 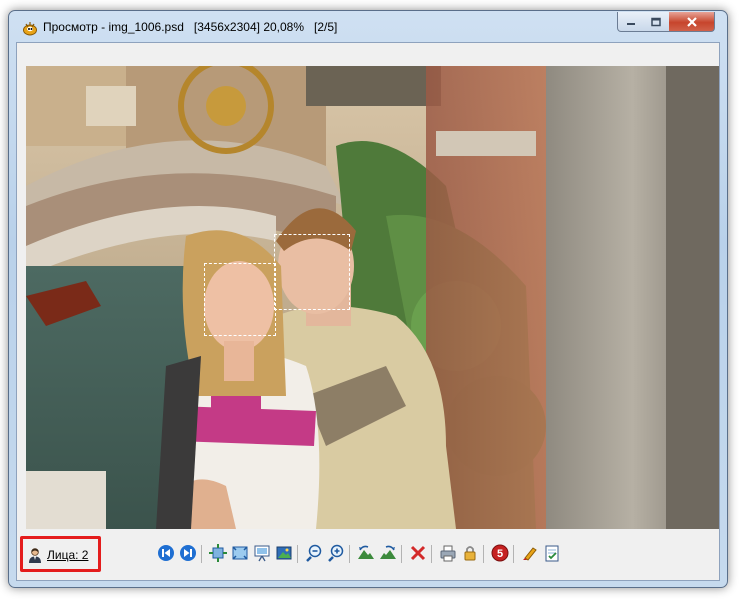 I want to click on app-icon, so click(x=30, y=29).